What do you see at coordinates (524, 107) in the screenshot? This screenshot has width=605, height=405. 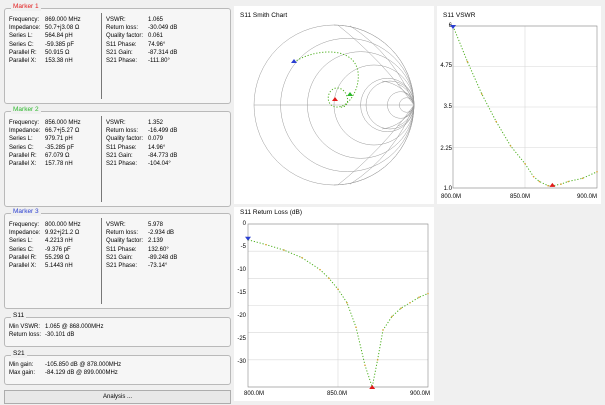 I see `vswr-chart` at bounding box center [524, 107].